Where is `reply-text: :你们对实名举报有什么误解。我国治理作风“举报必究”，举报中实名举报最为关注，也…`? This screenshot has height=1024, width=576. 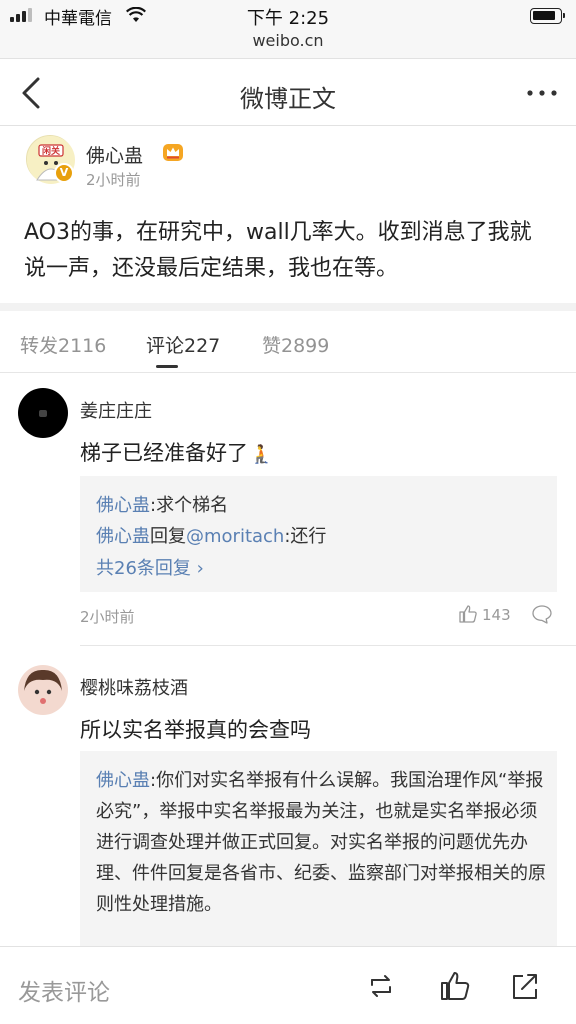 reply-text: :你们对实名举报有什么误解。我国治理作风“举报必究”，举报中实名举报最为关注，也… is located at coordinates (321, 842).